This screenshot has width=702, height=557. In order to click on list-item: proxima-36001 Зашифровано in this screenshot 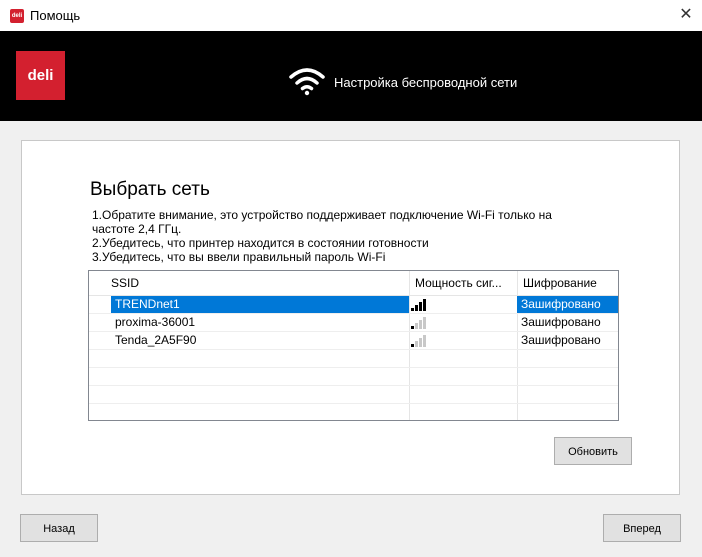, I will do `click(353, 322)`.